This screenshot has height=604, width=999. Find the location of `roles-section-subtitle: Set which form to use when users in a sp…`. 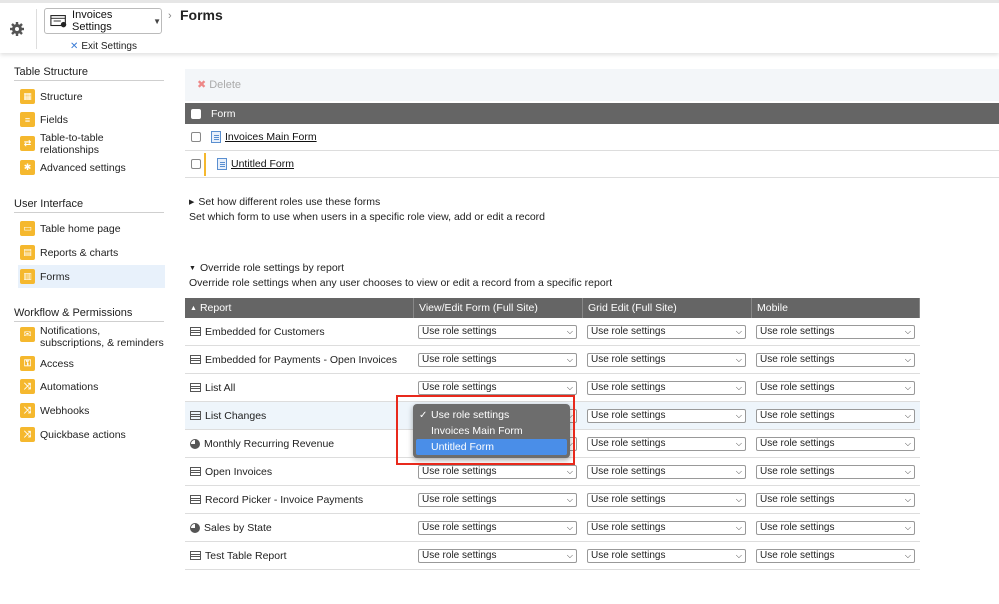

roles-section-subtitle: Set which form to use when users in a sp… is located at coordinates (367, 217).